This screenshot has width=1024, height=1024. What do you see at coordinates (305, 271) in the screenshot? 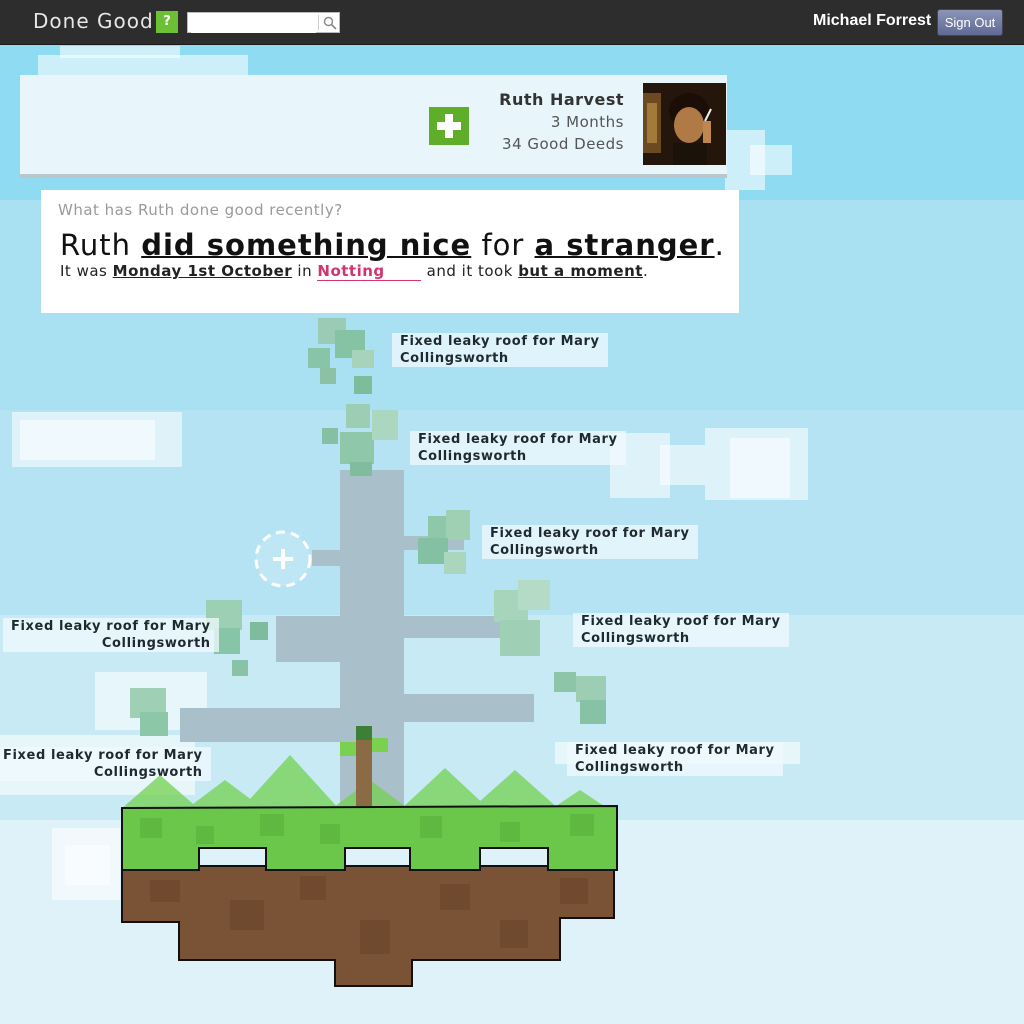
I see `deed-in: in` at bounding box center [305, 271].